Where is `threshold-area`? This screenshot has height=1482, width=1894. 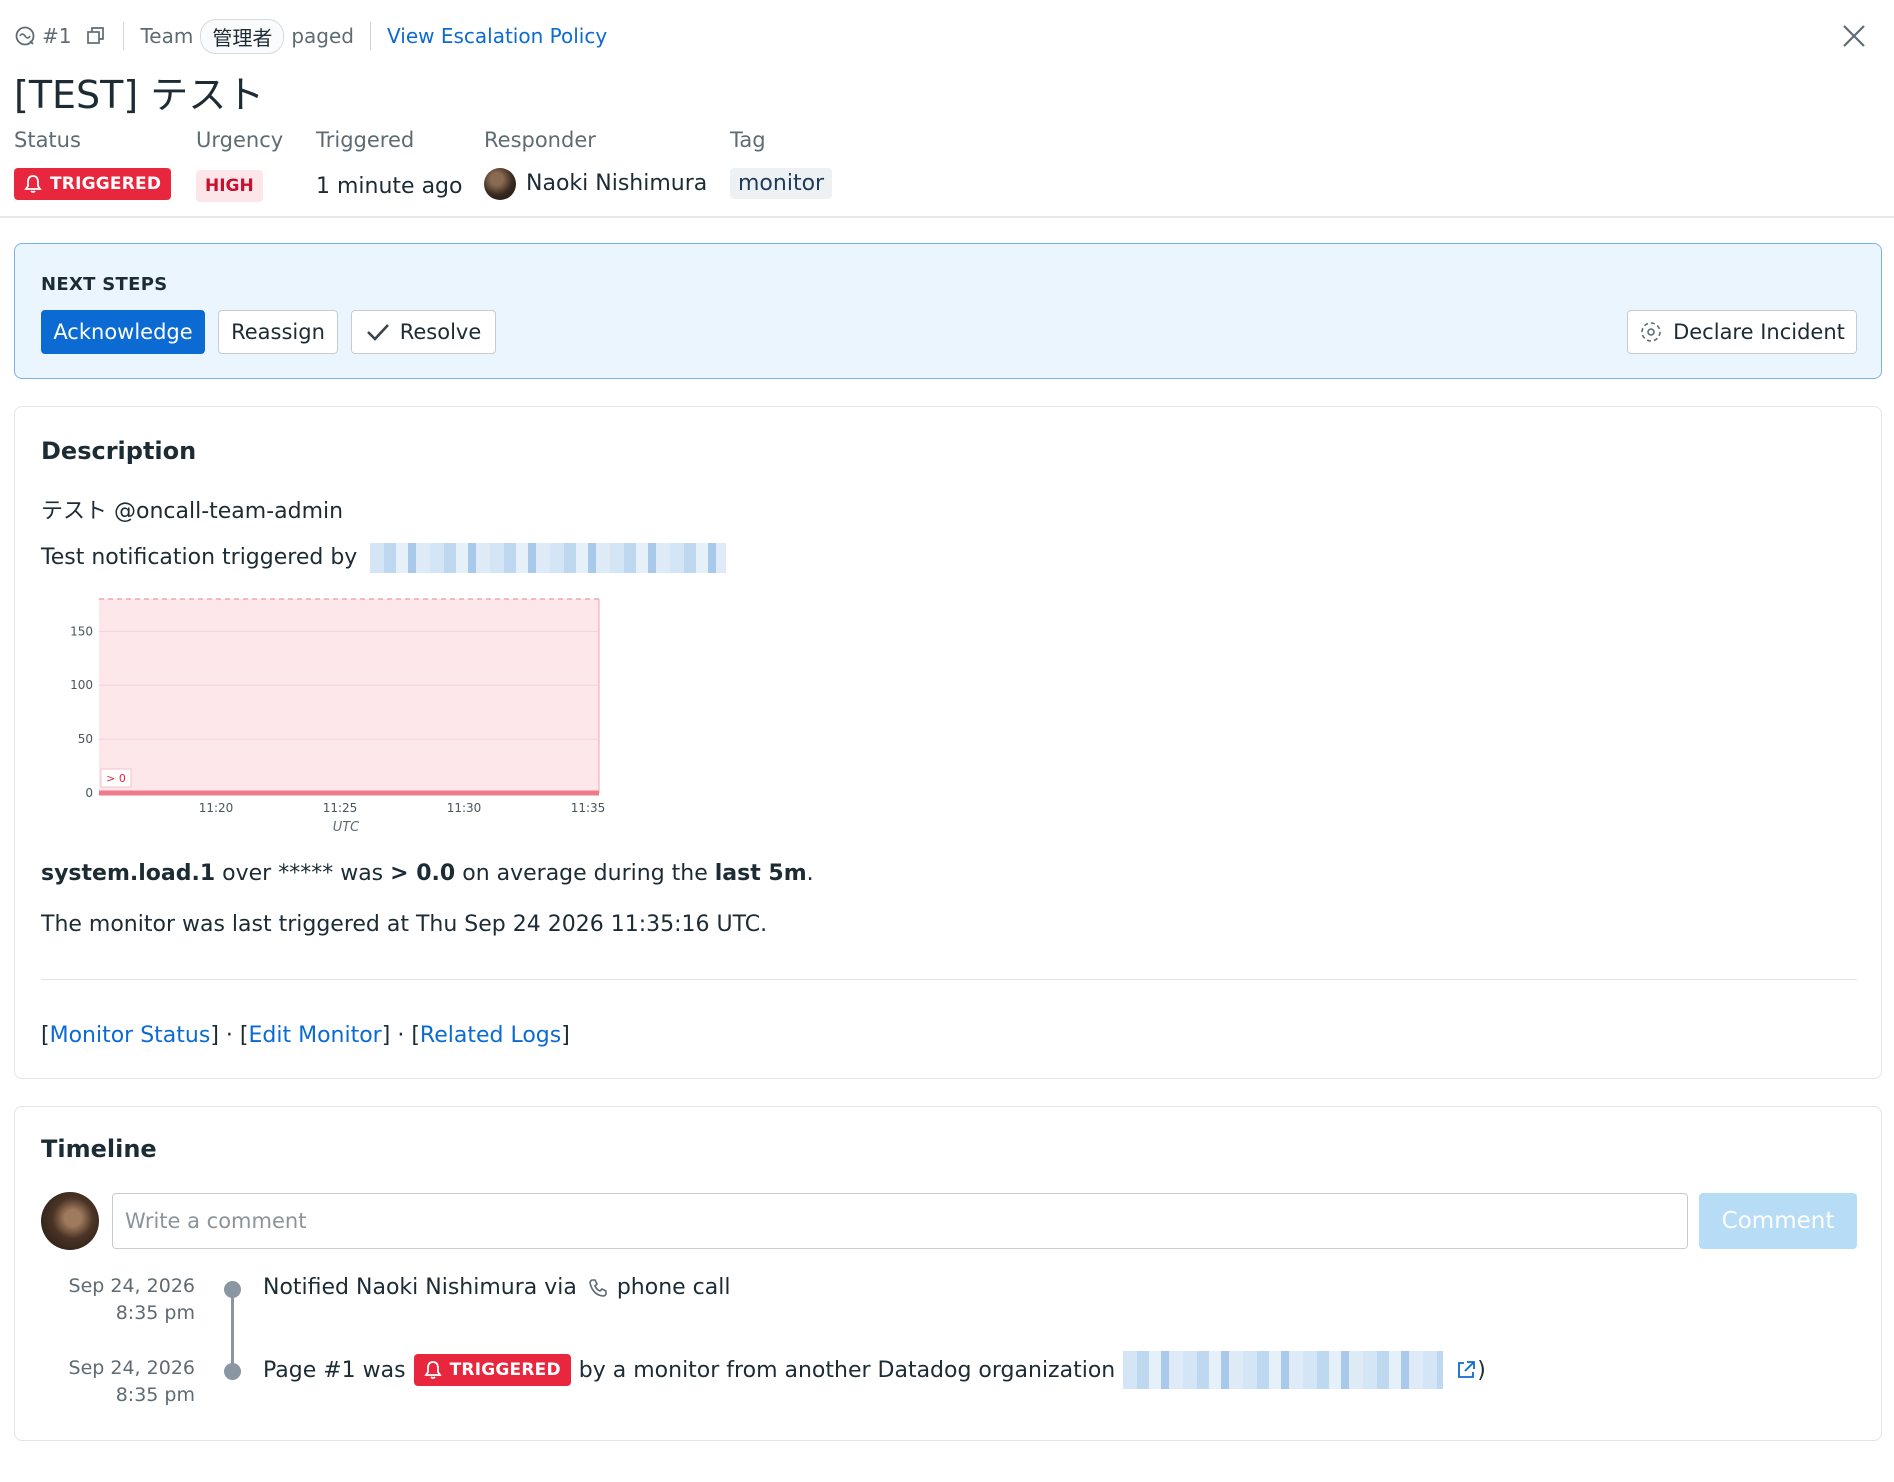
threshold-area is located at coordinates (349, 696).